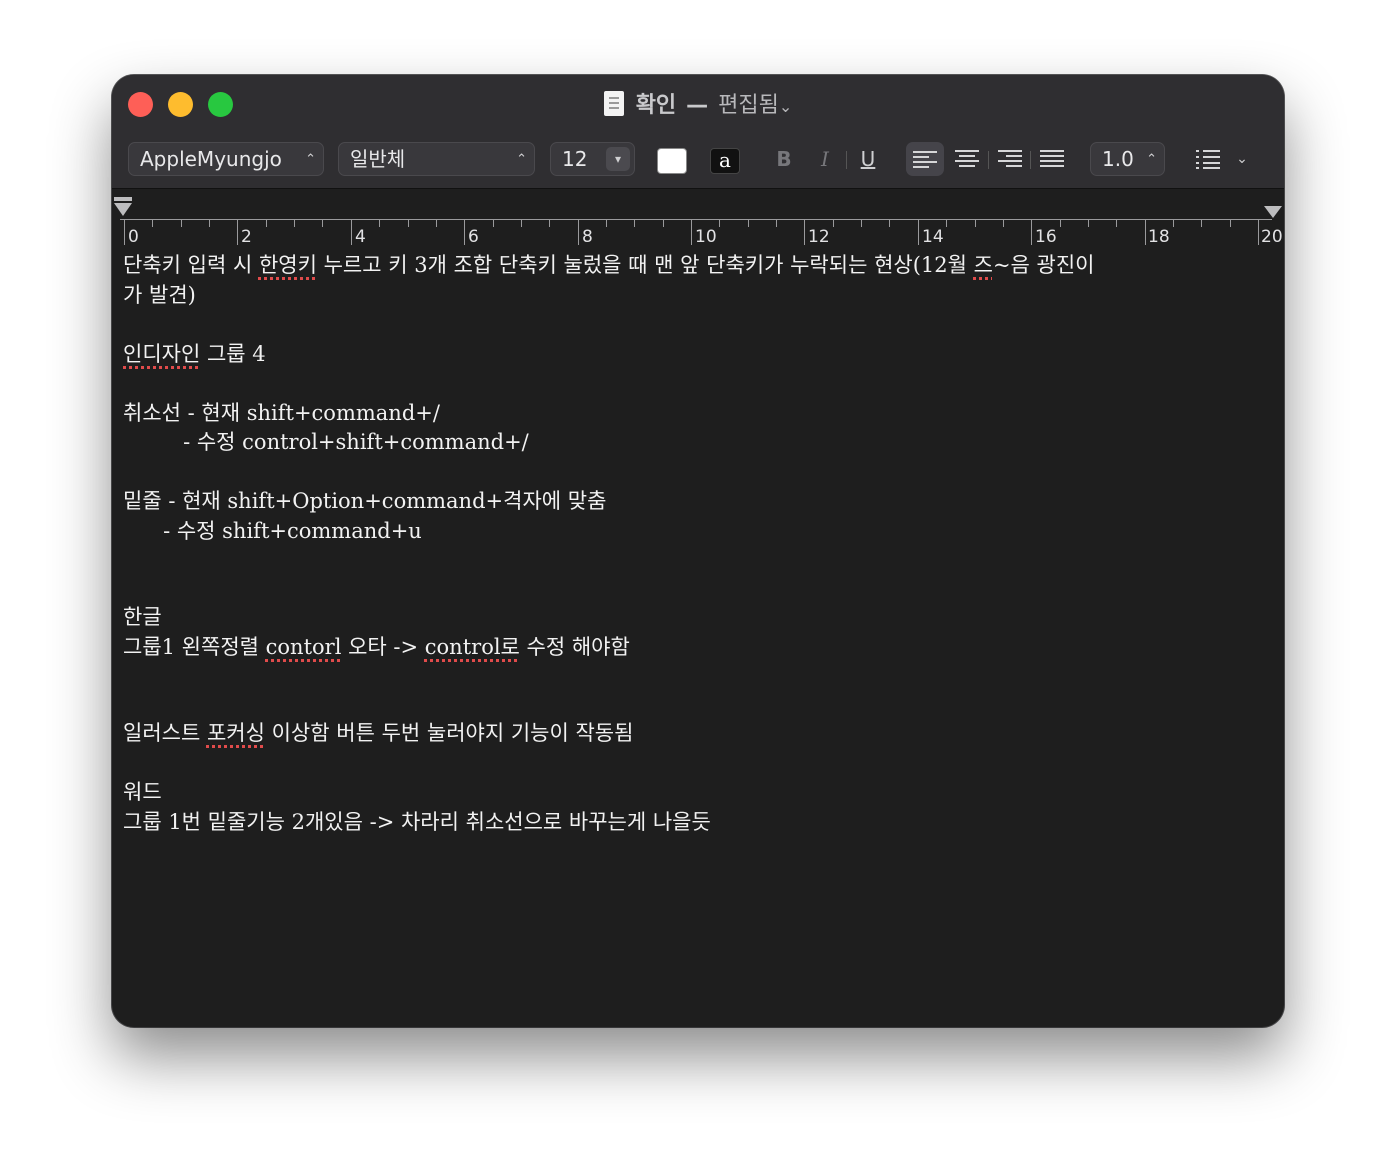  Describe the element at coordinates (161, 354) in the screenshot. I see `misspelled-word: 인디자인` at that location.